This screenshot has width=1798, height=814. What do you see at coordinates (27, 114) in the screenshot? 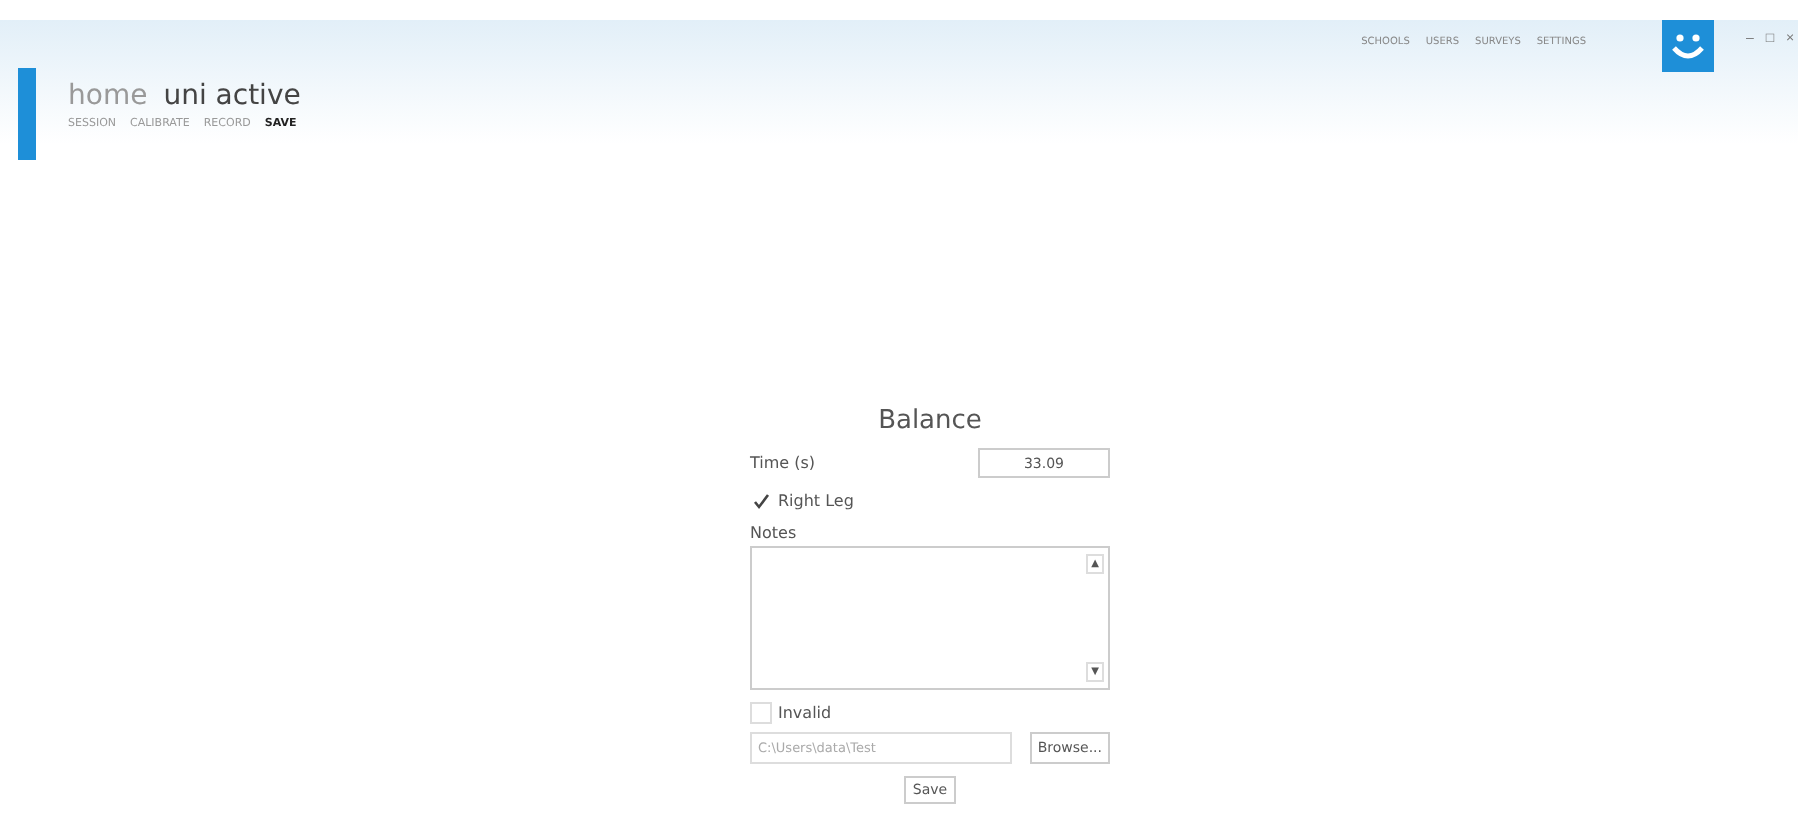
I see `side-tab` at bounding box center [27, 114].